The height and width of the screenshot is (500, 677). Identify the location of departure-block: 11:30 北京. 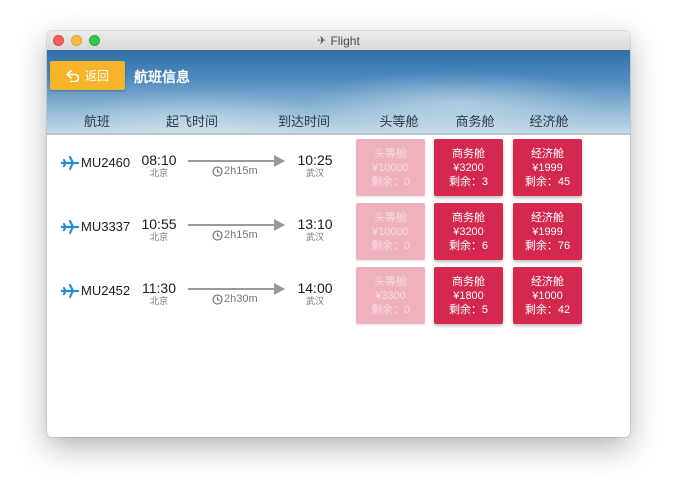
(159, 293).